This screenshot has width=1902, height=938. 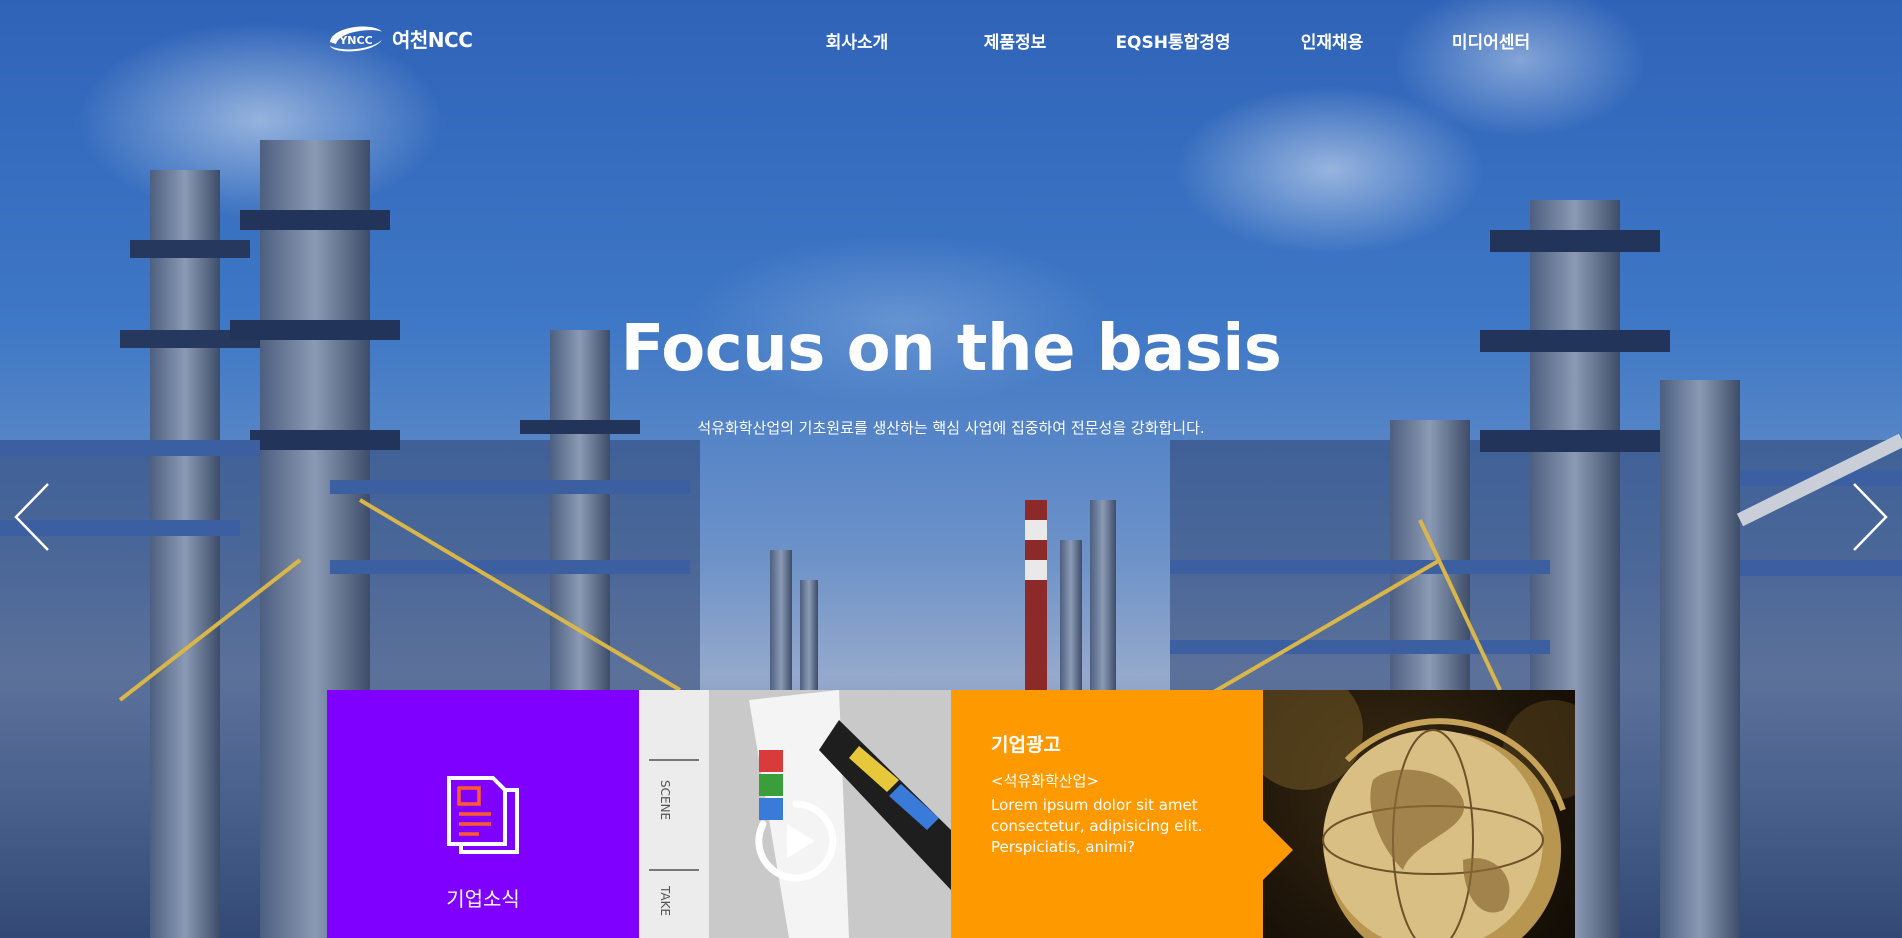 I want to click on tile-ad-pointer, so click(x=1278, y=850).